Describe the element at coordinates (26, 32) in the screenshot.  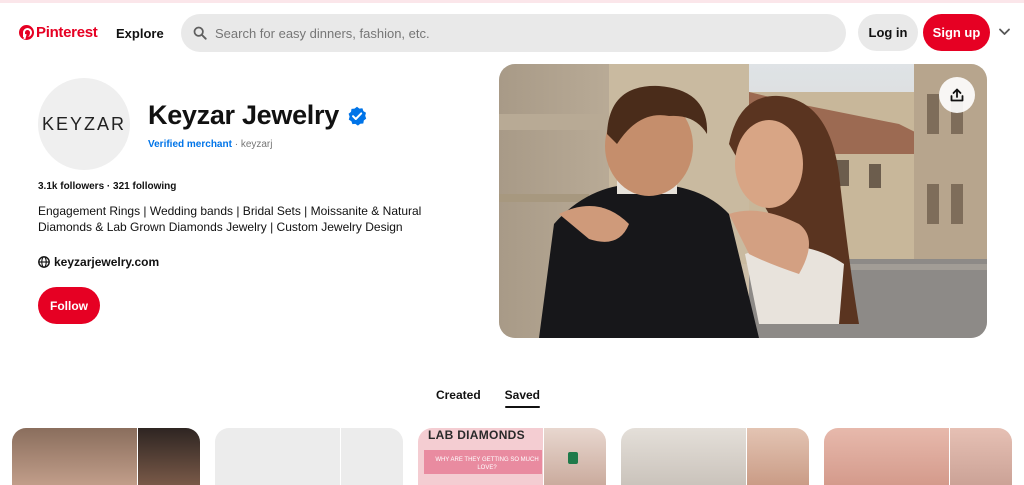
I see `pinterest-logo-icon` at that location.